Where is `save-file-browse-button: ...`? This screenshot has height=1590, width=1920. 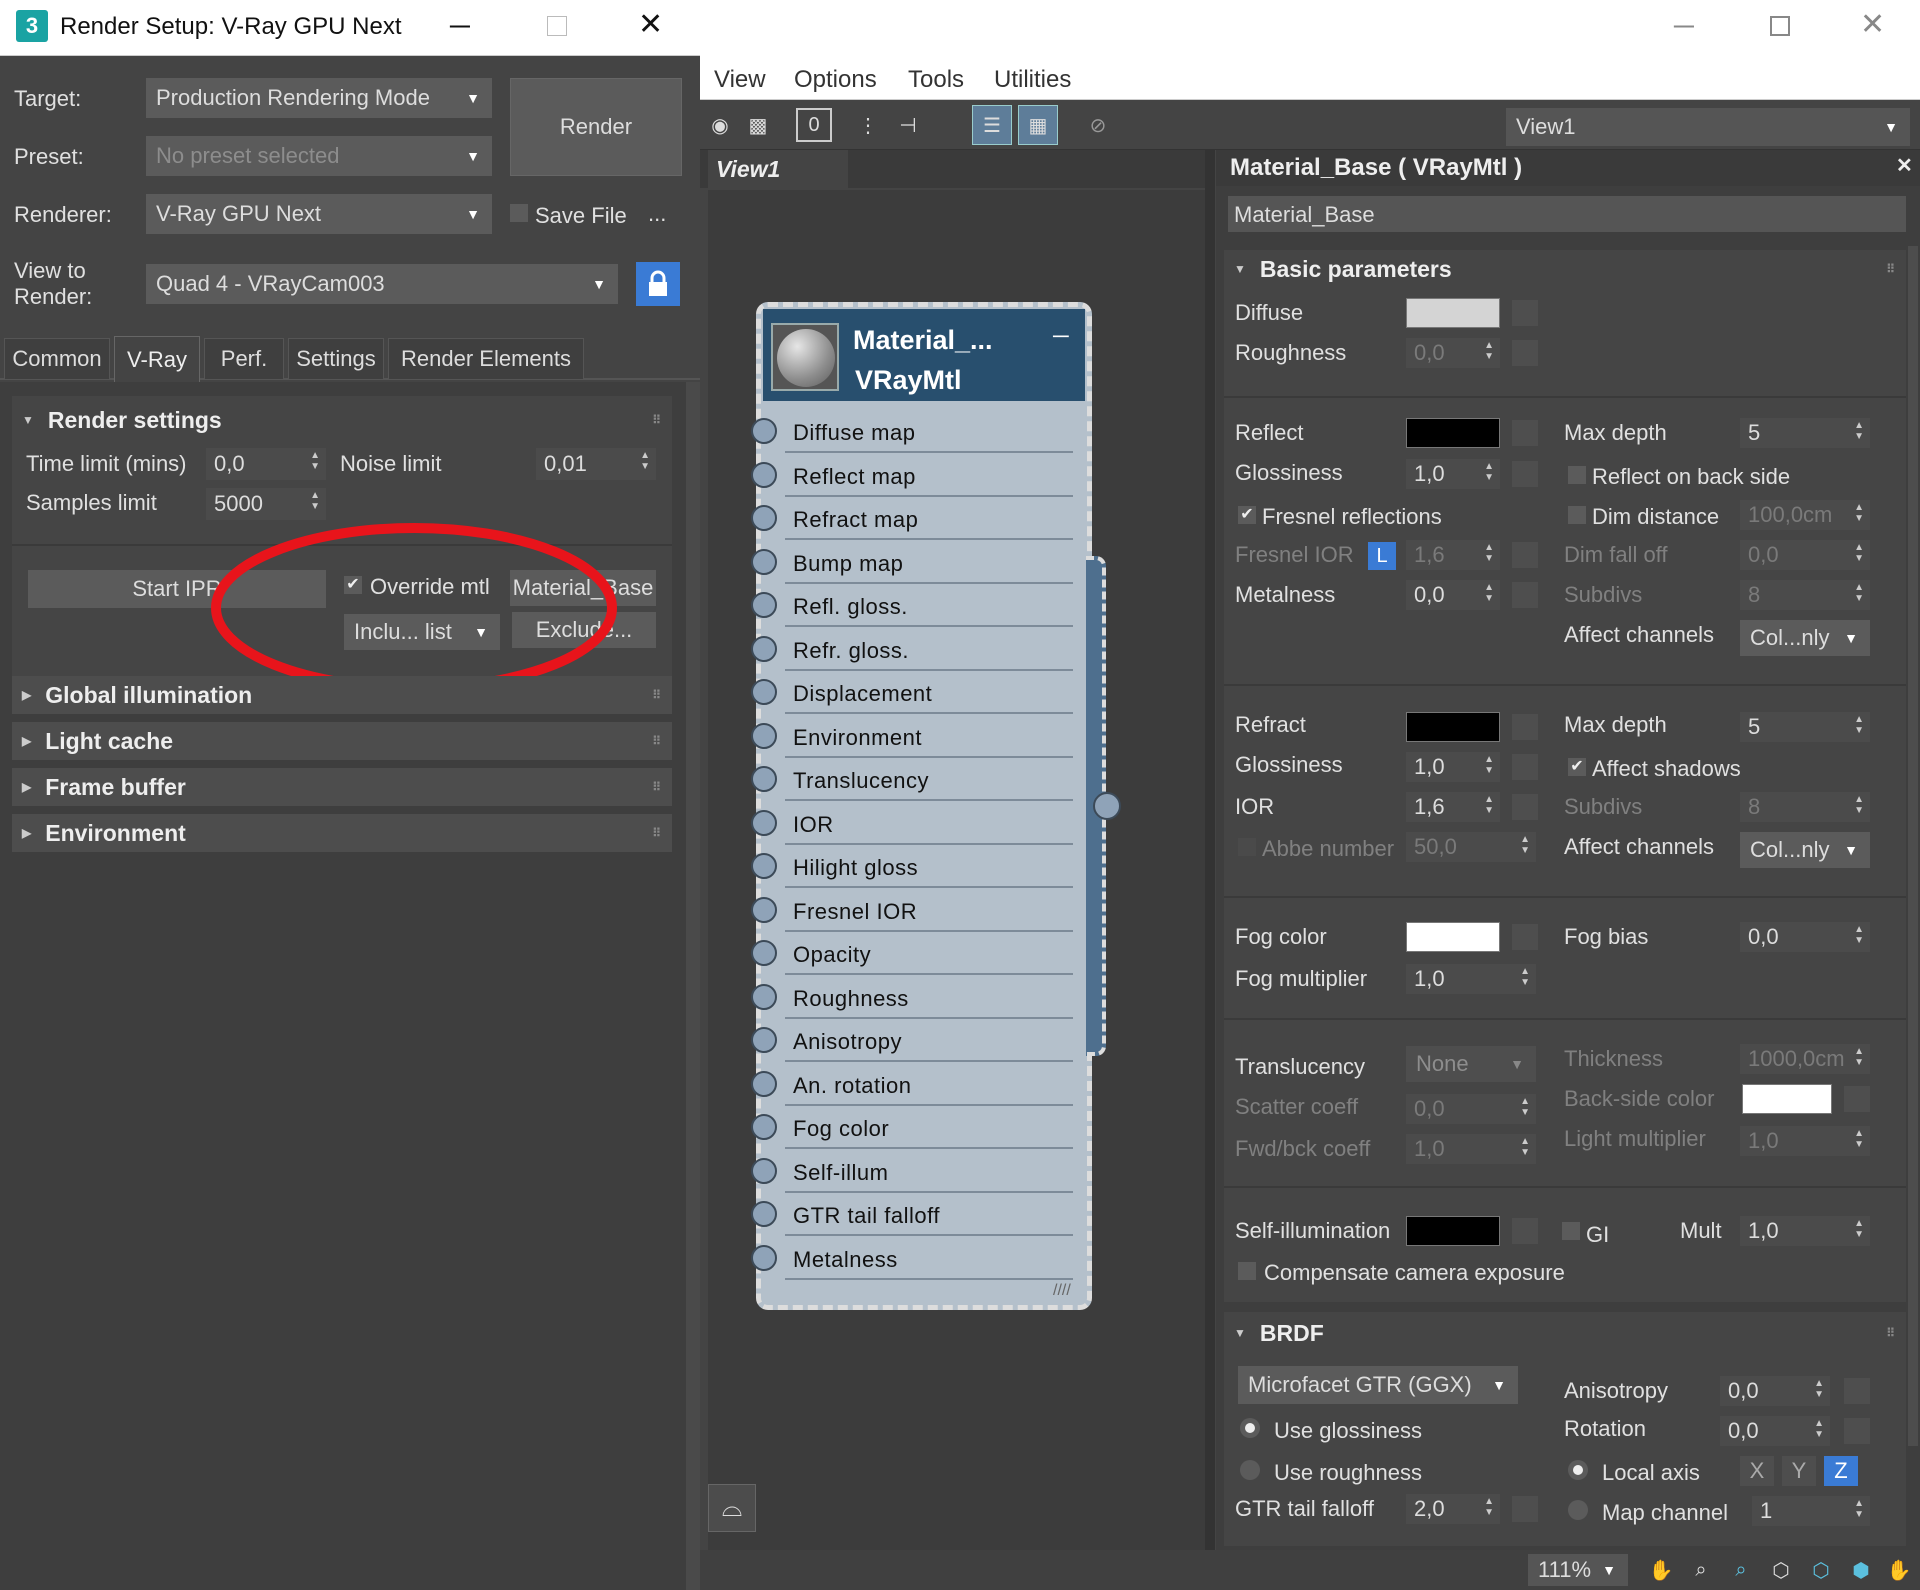
save-file-browse-button: ... is located at coordinates (657, 214).